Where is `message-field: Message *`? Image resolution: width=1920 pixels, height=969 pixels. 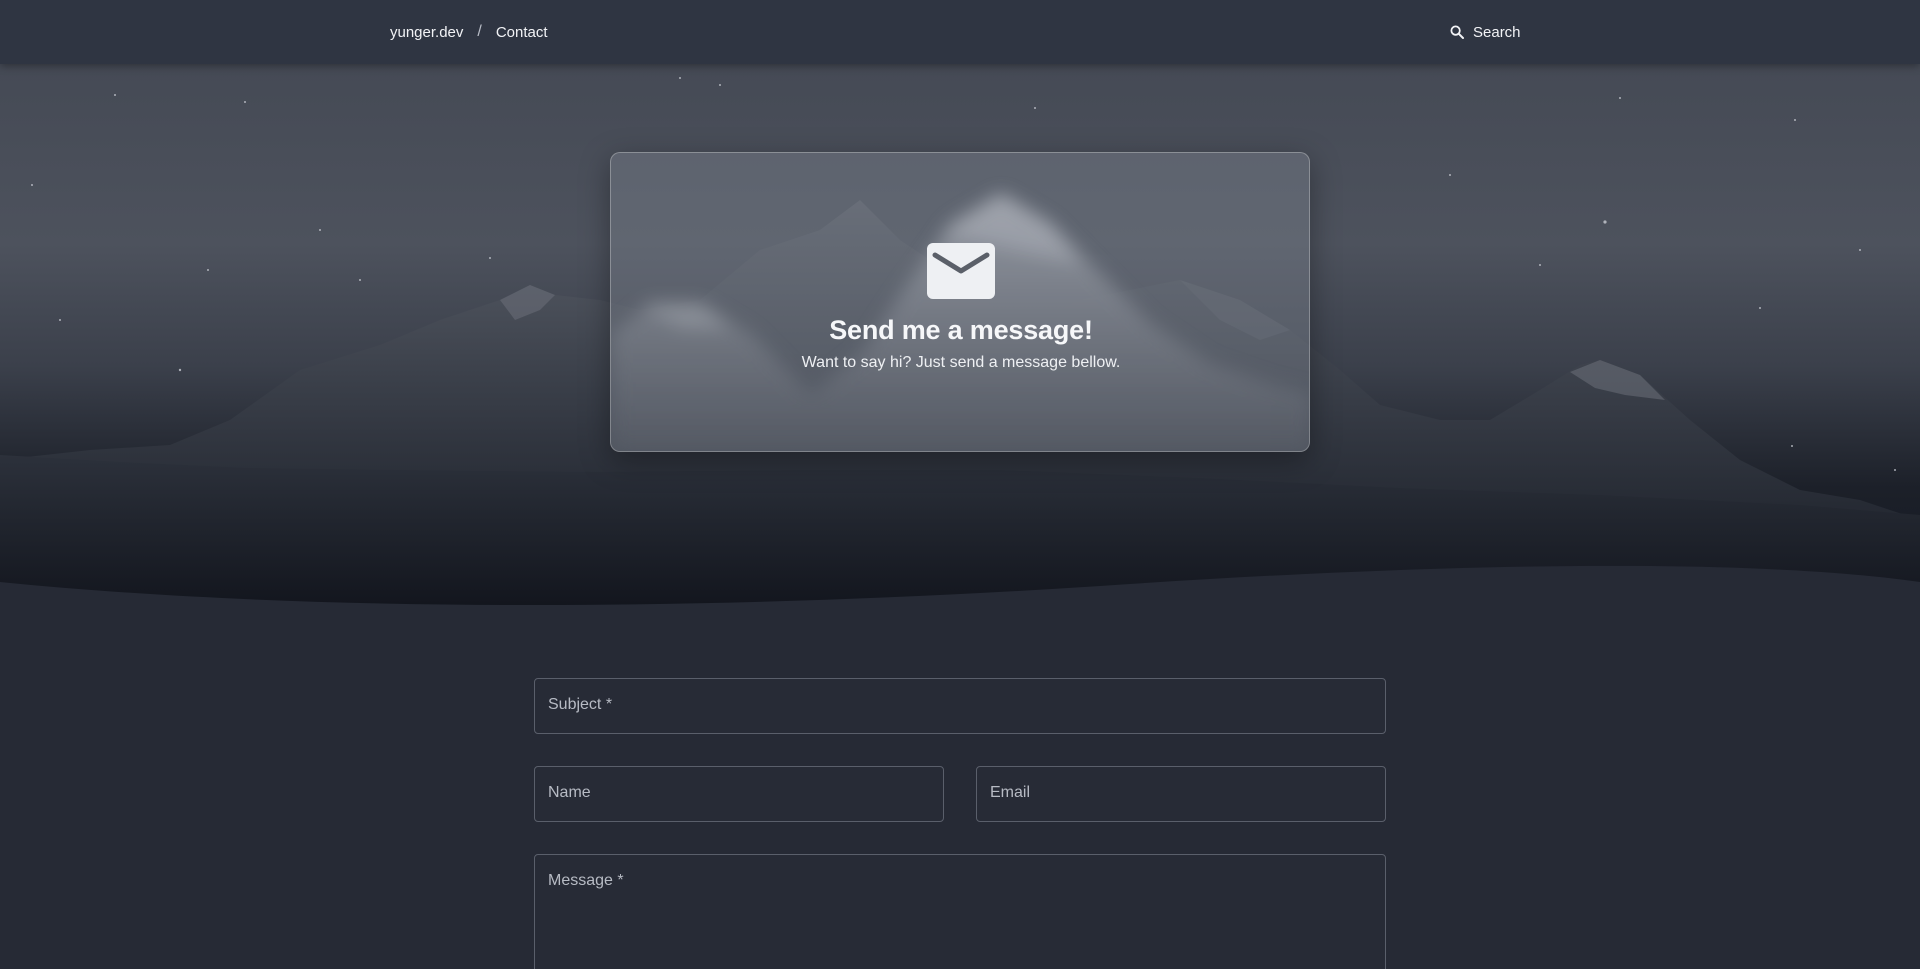 message-field: Message * is located at coordinates (960, 911).